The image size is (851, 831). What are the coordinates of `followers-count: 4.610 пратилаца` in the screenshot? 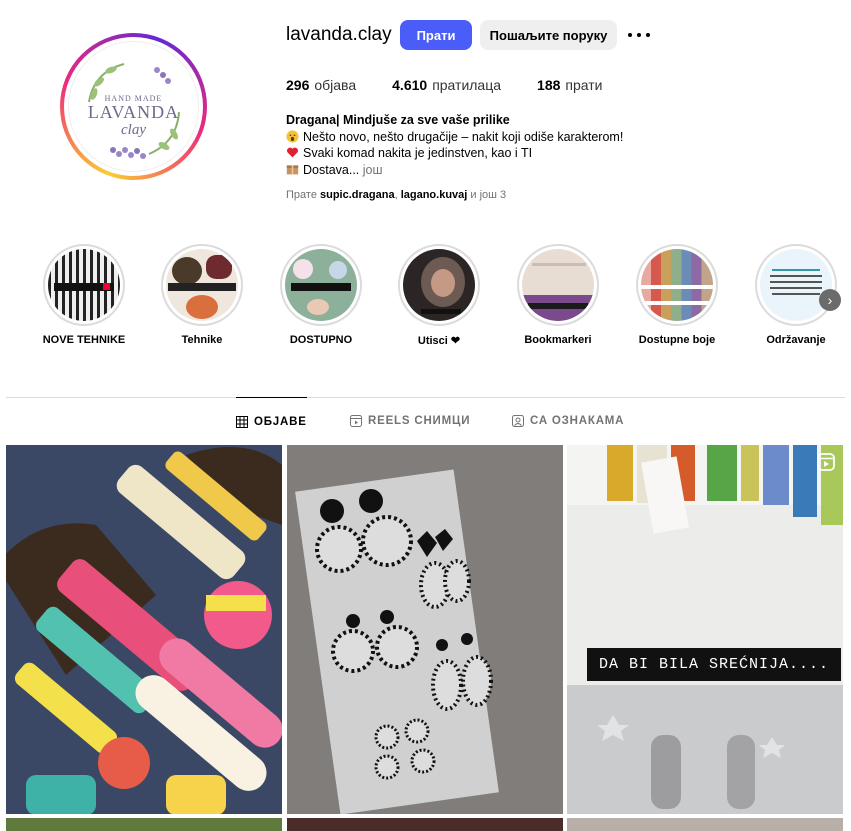 It's located at (446, 85).